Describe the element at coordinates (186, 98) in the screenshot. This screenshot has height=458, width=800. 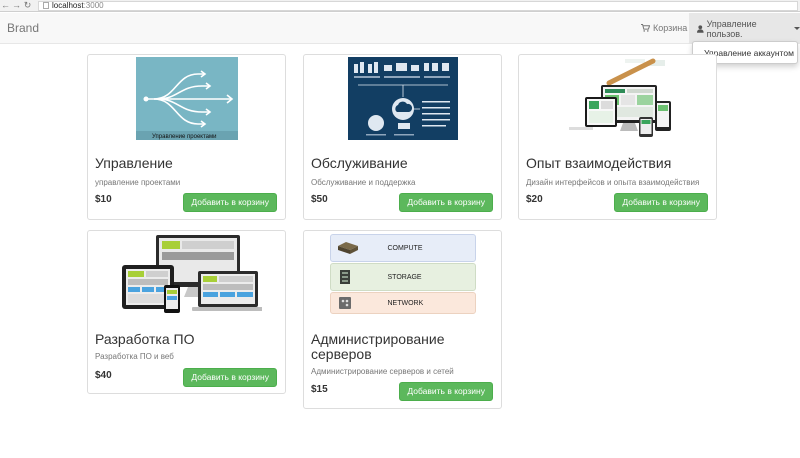
I see `project-management-image: Управление проектами` at that location.